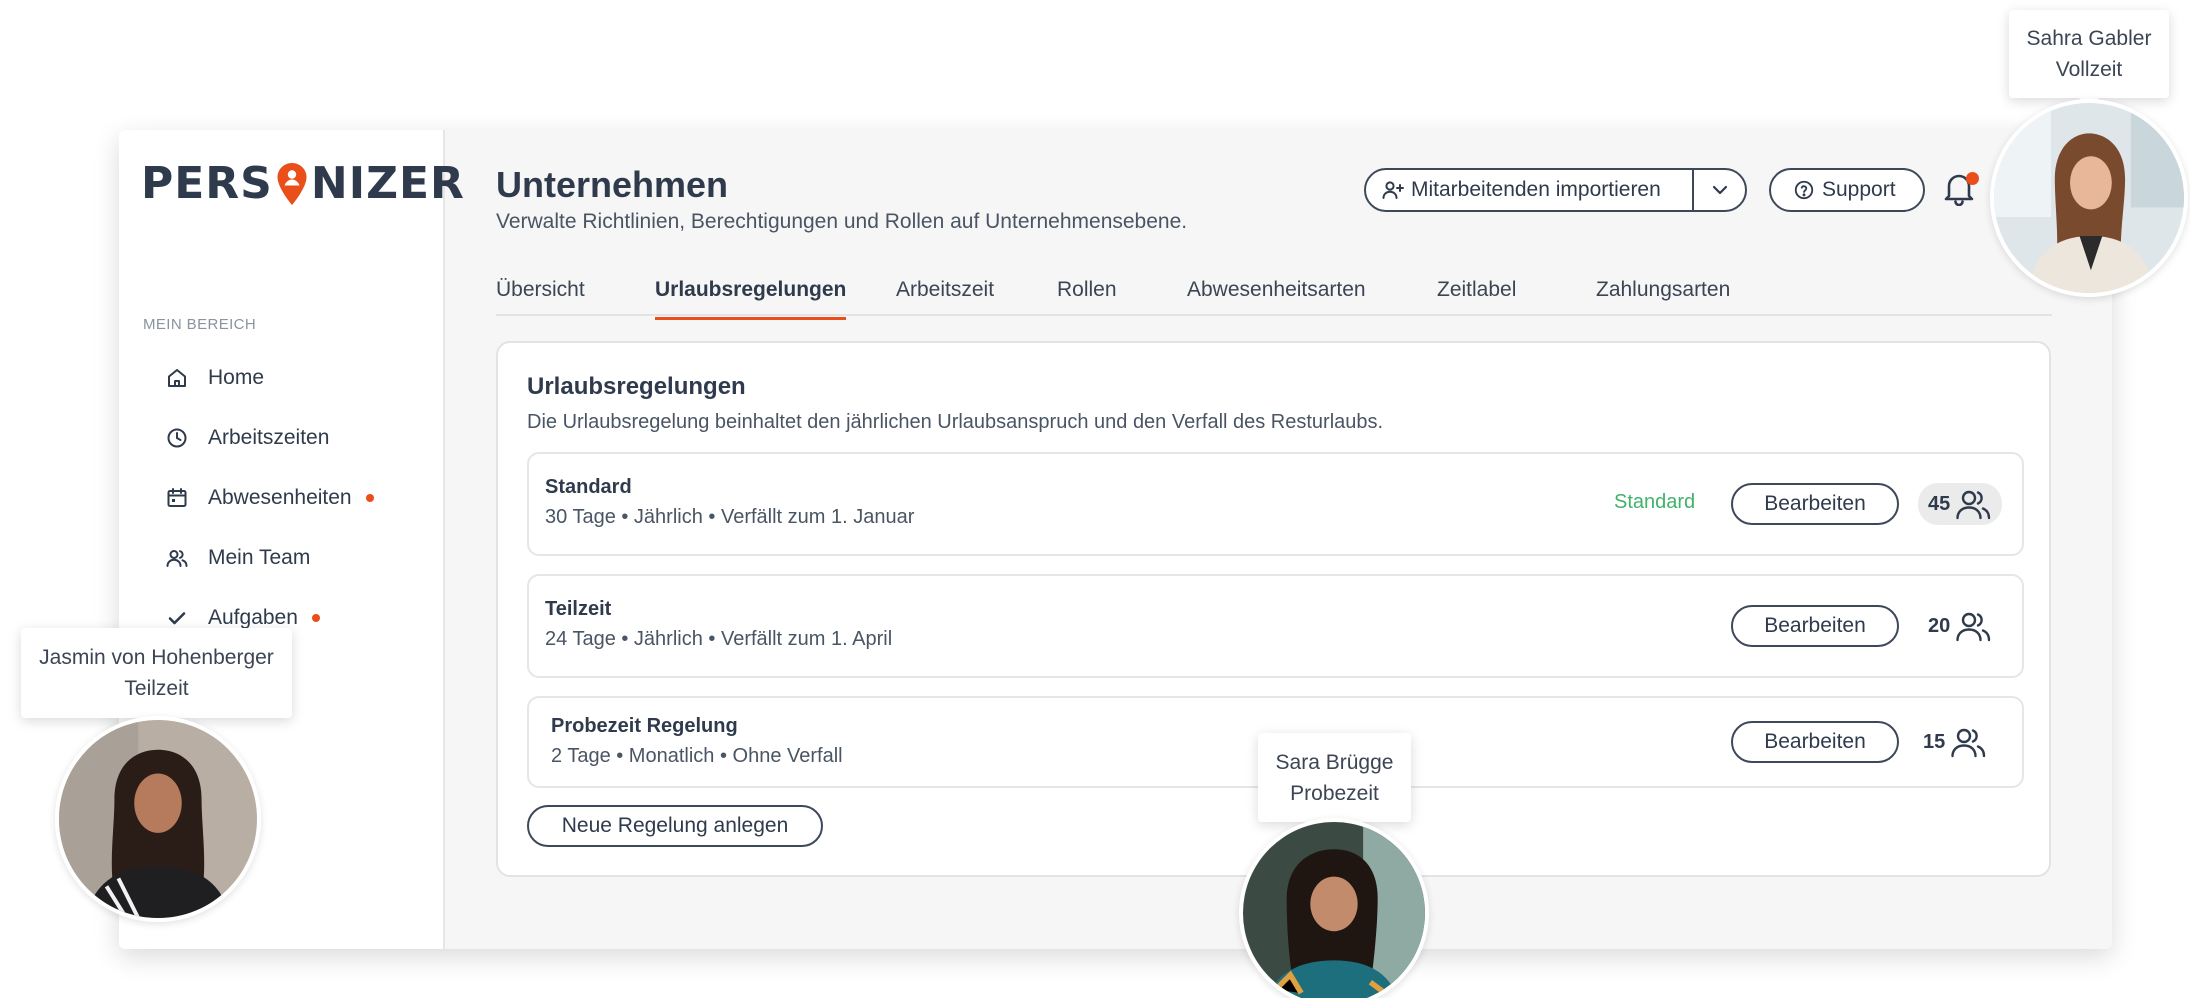 The width and height of the screenshot is (2190, 998). I want to click on import-dropdown-toggle, so click(1719, 190).